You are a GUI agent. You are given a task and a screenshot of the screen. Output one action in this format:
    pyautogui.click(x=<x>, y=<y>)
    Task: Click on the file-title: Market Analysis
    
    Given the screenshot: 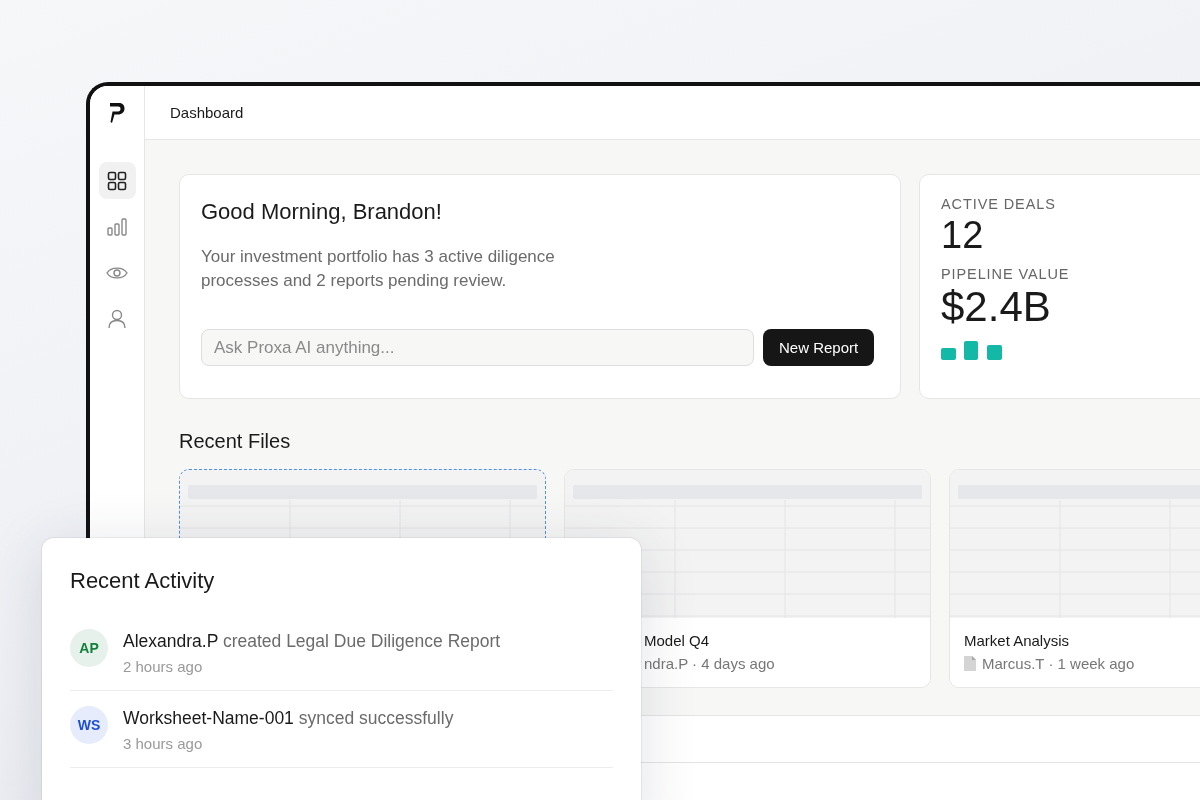 What is the action you would take?
    pyautogui.click(x=1017, y=640)
    